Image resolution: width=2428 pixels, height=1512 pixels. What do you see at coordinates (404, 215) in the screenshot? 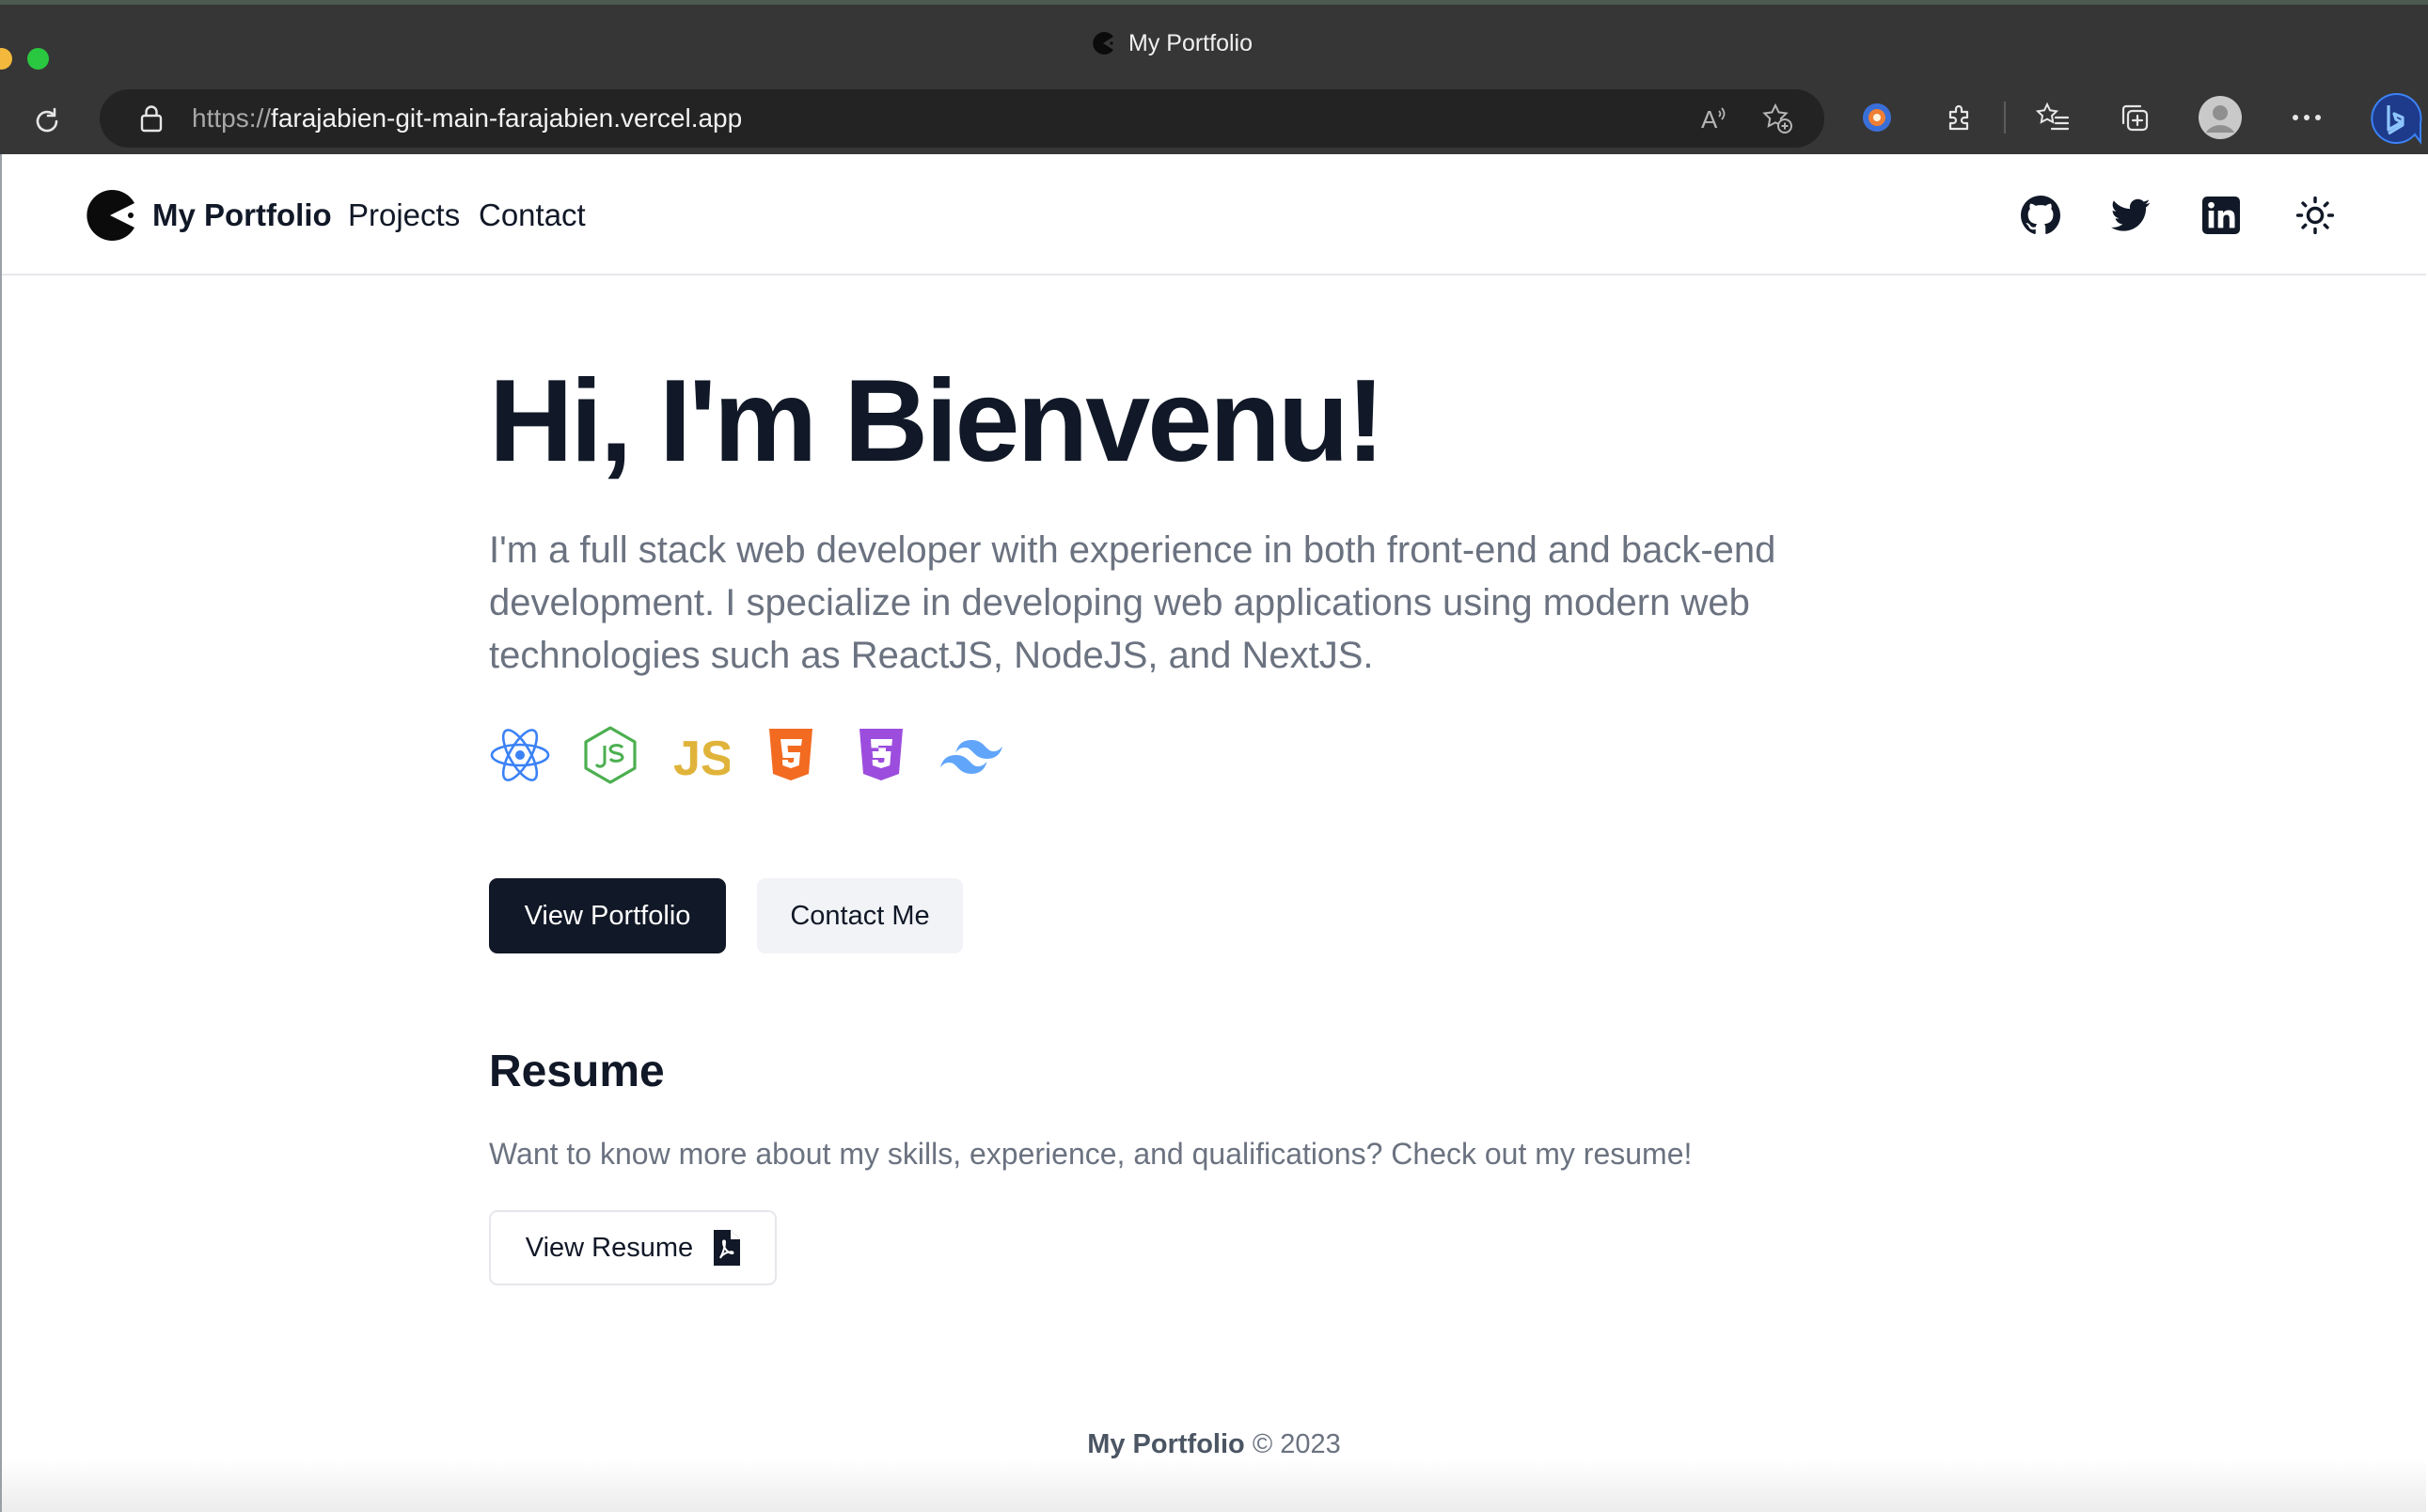
I see `nav-link-projects: Projects` at bounding box center [404, 215].